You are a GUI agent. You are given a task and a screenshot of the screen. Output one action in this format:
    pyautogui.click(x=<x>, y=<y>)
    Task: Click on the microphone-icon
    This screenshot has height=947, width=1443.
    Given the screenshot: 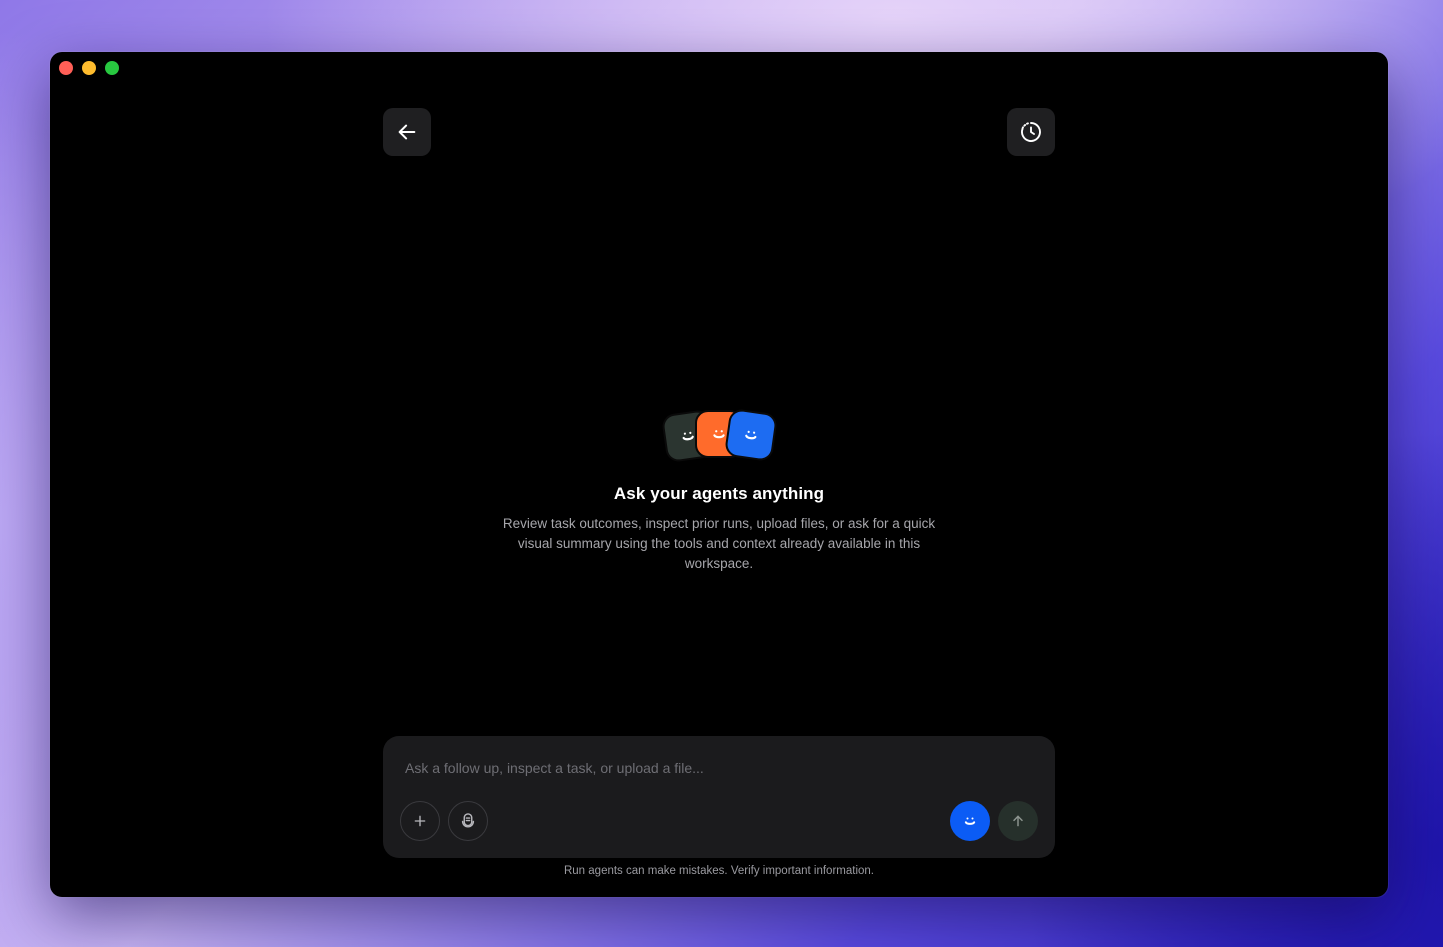 What is the action you would take?
    pyautogui.click(x=468, y=820)
    